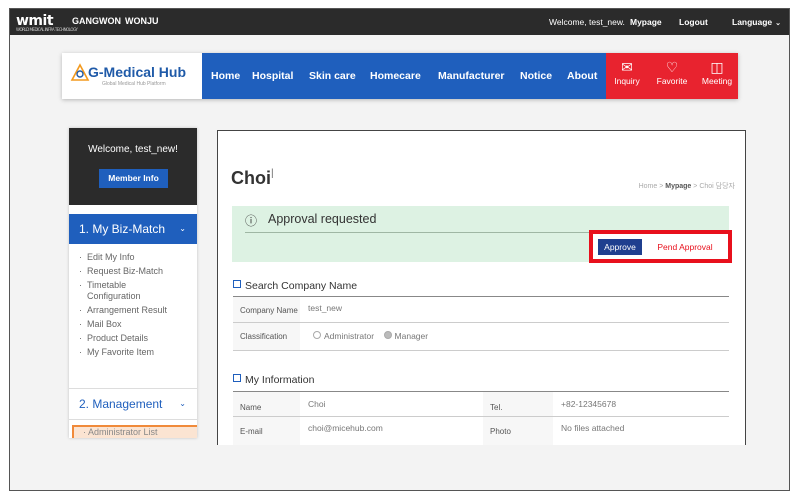 The width and height of the screenshot is (798, 498). I want to click on section-label: 2. Management, so click(121, 404).